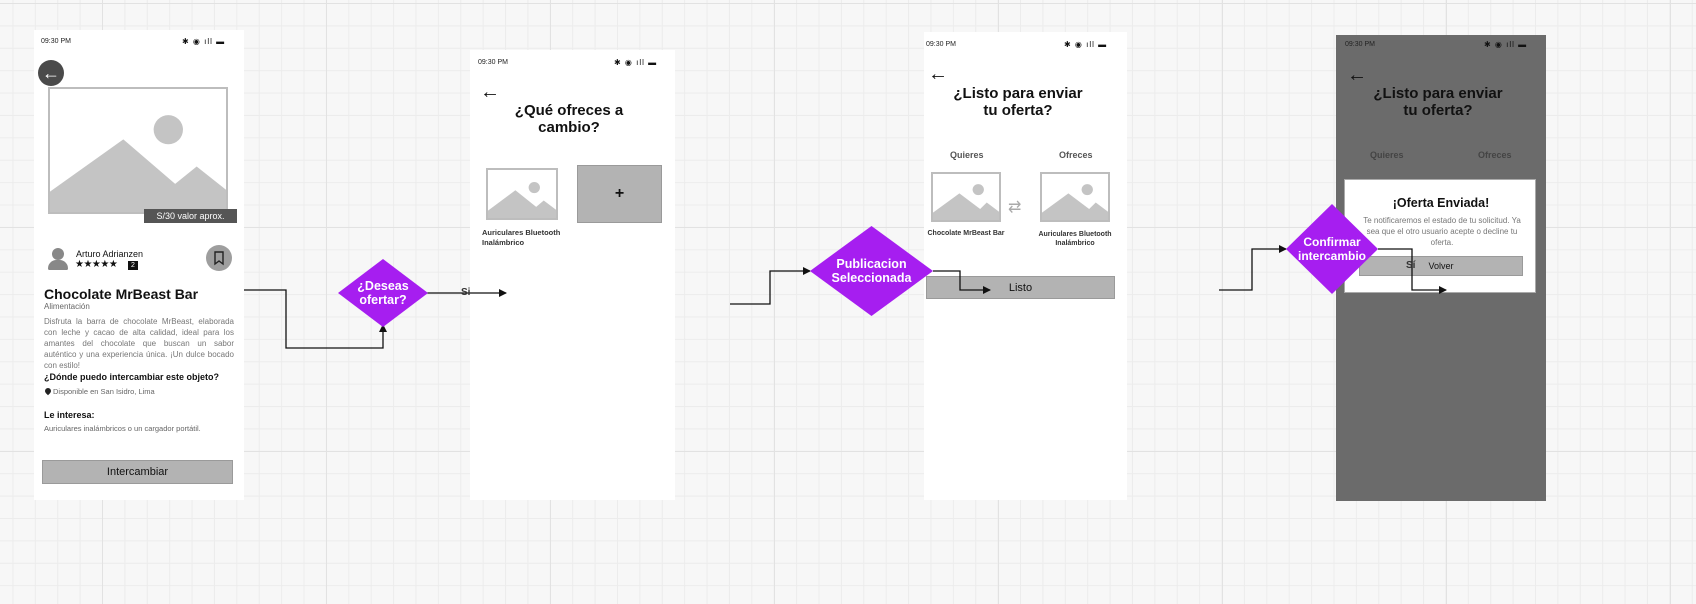  I want to click on connector-ready-to-decision, so click(1253, 268).